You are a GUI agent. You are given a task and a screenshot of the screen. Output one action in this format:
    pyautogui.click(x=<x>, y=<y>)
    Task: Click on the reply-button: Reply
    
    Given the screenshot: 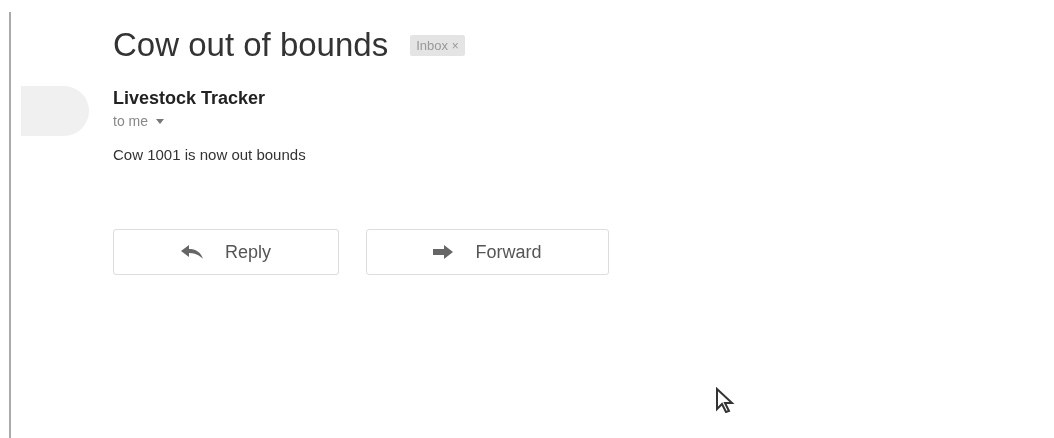 What is the action you would take?
    pyautogui.click(x=226, y=252)
    